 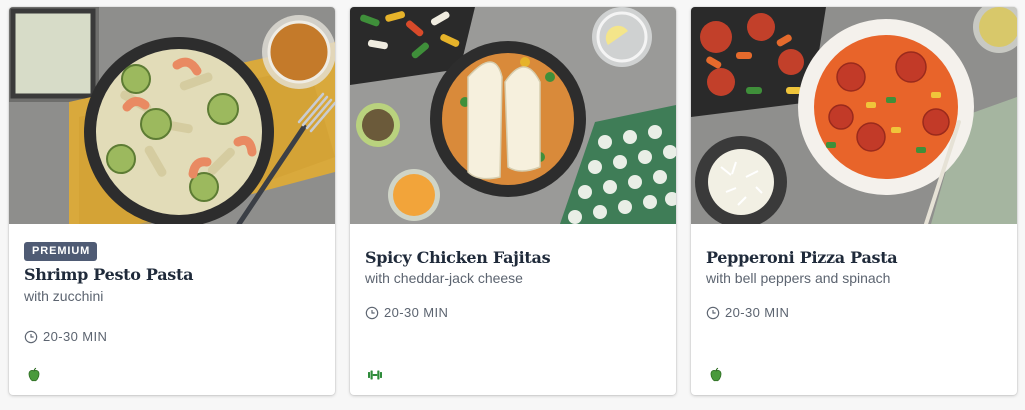 What do you see at coordinates (375, 375) in the screenshot?
I see `dumbbell-icon` at bounding box center [375, 375].